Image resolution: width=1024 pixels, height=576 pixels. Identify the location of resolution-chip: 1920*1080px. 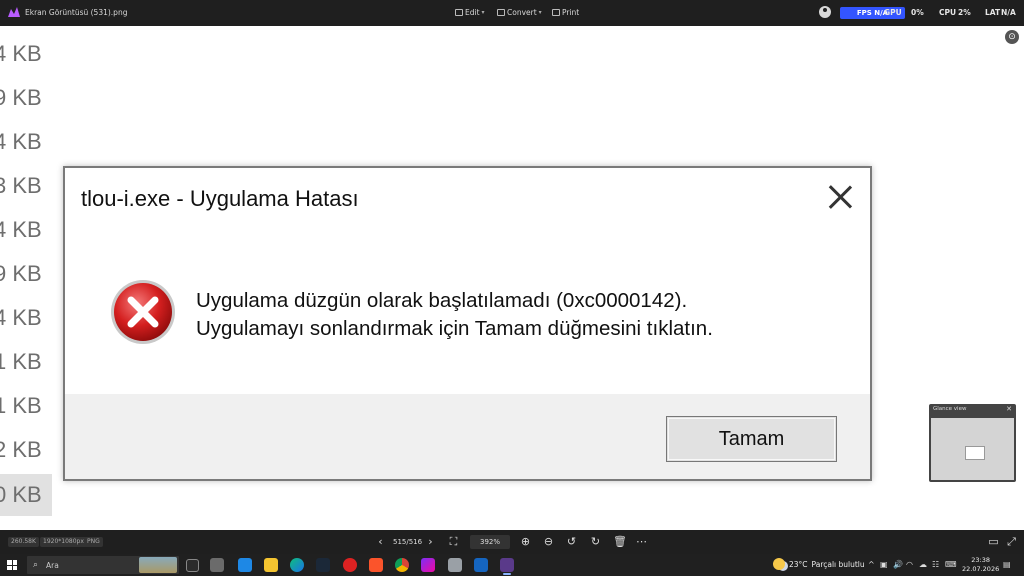
(63, 542).